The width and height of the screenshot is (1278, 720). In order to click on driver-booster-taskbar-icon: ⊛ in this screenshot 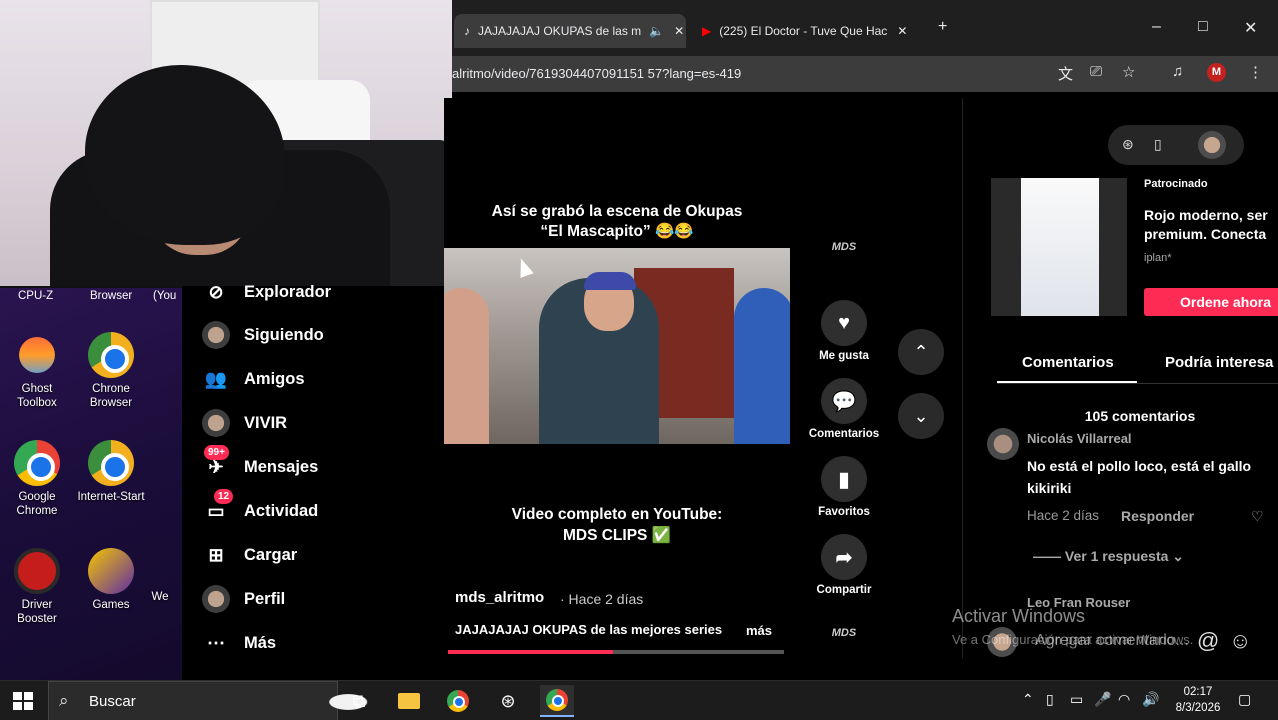, I will do `click(508, 701)`.